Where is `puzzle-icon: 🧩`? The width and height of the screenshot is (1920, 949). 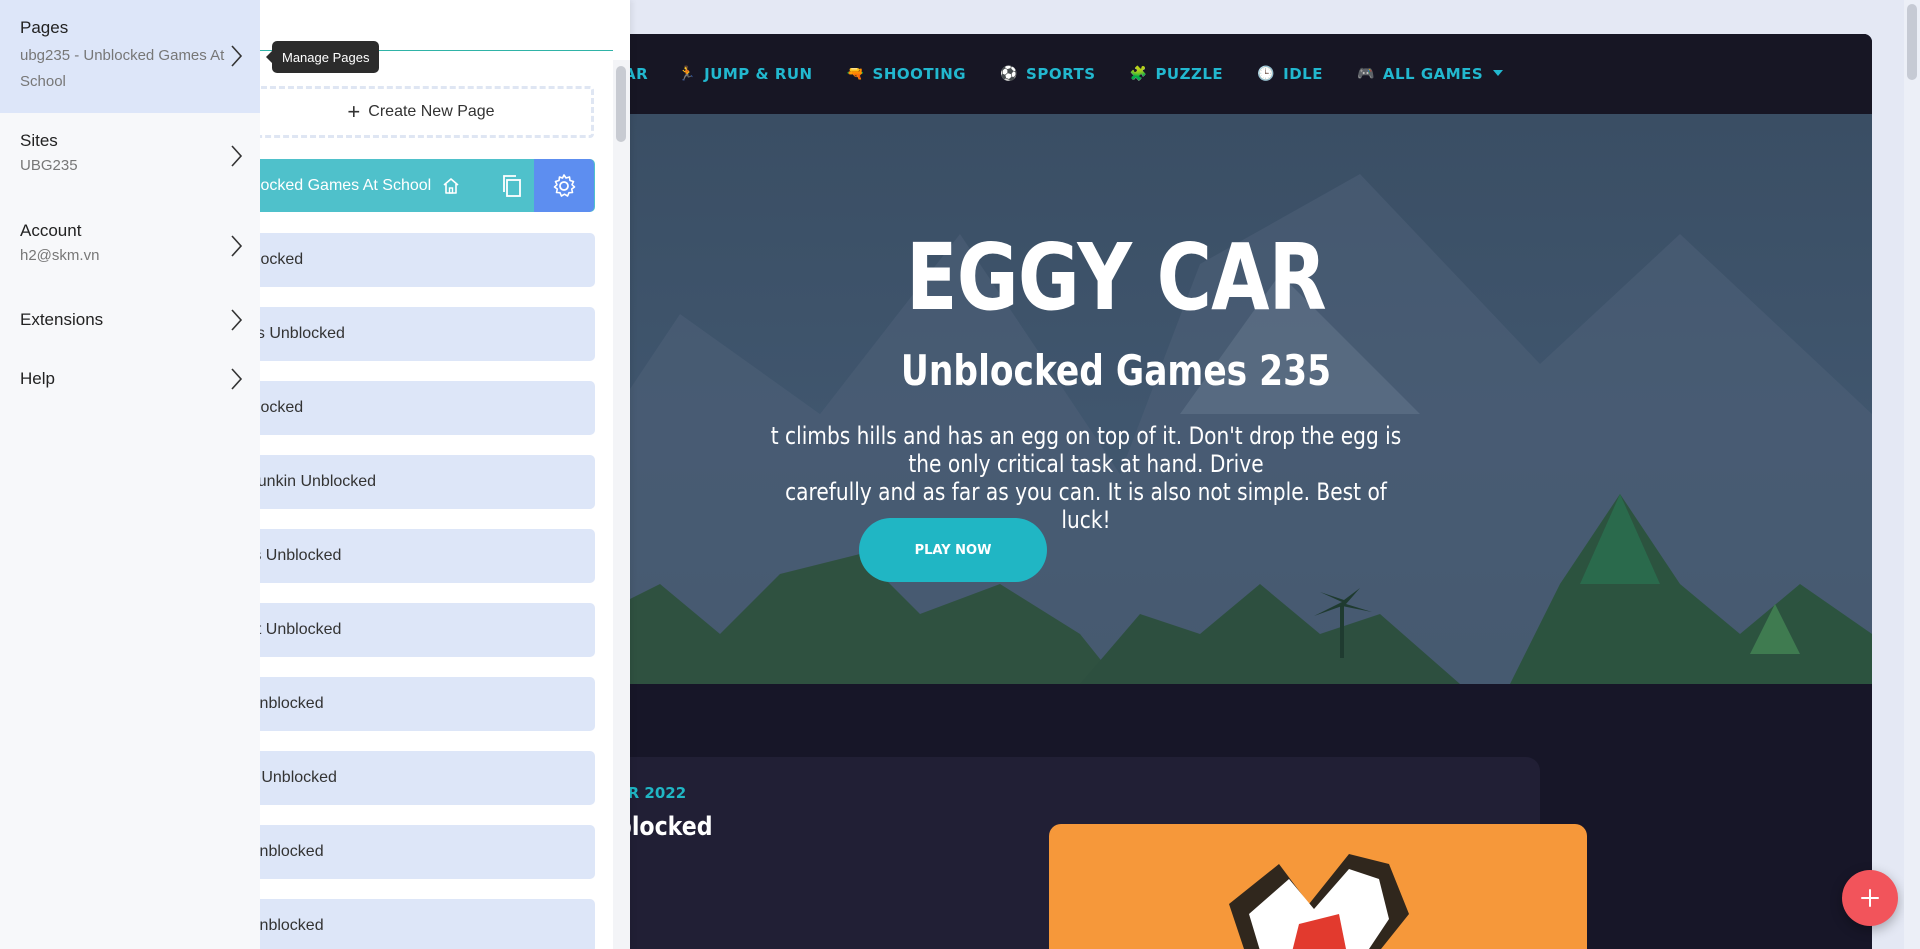
puzzle-icon: 🧩 is located at coordinates (1138, 74).